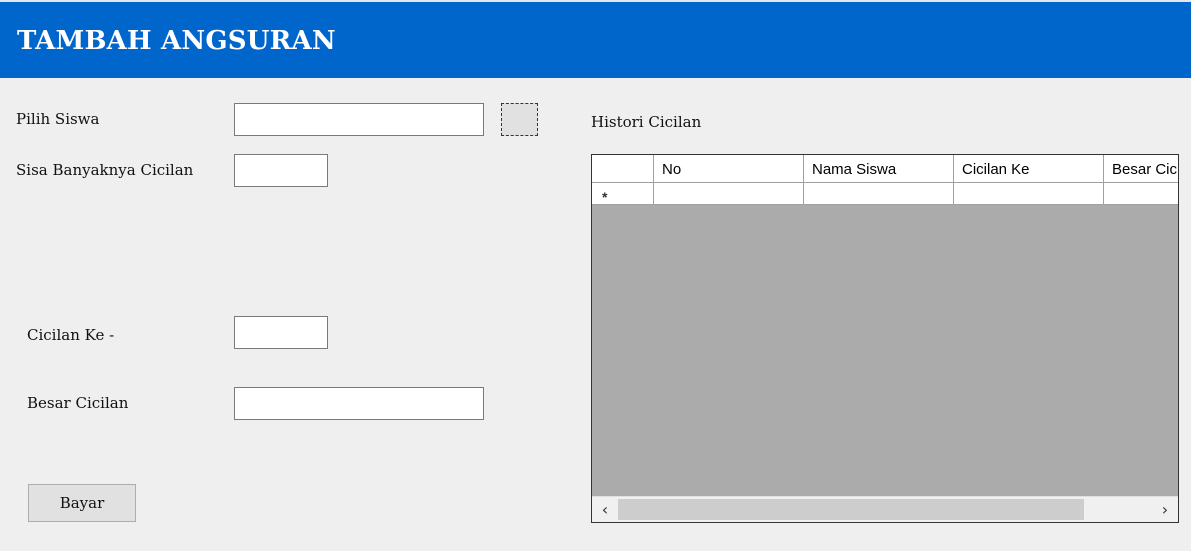  I want to click on sisa-cicilan-label: Sisa Banyaknya Cicilan, so click(105, 170).